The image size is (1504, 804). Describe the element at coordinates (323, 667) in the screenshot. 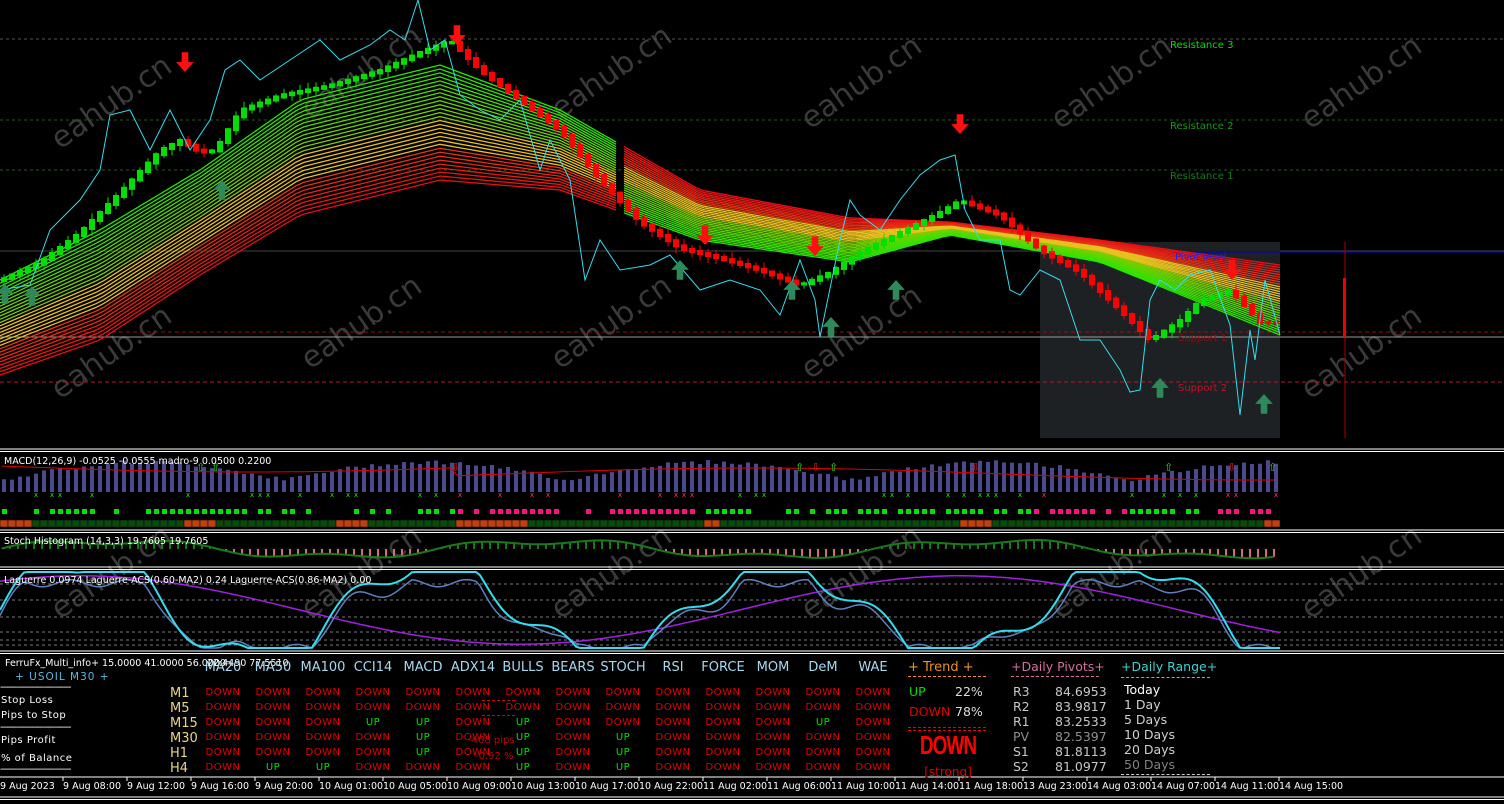

I see `column-header: MA100` at that location.